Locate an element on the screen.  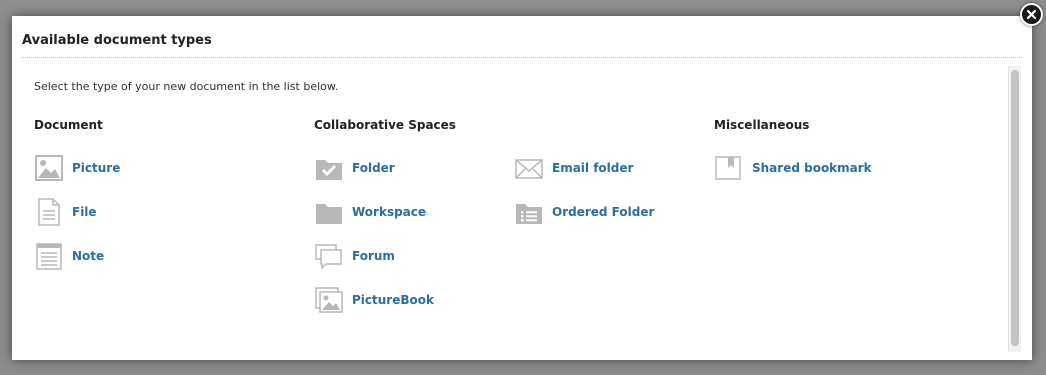
doc-type-label: PictureBook is located at coordinates (393, 300).